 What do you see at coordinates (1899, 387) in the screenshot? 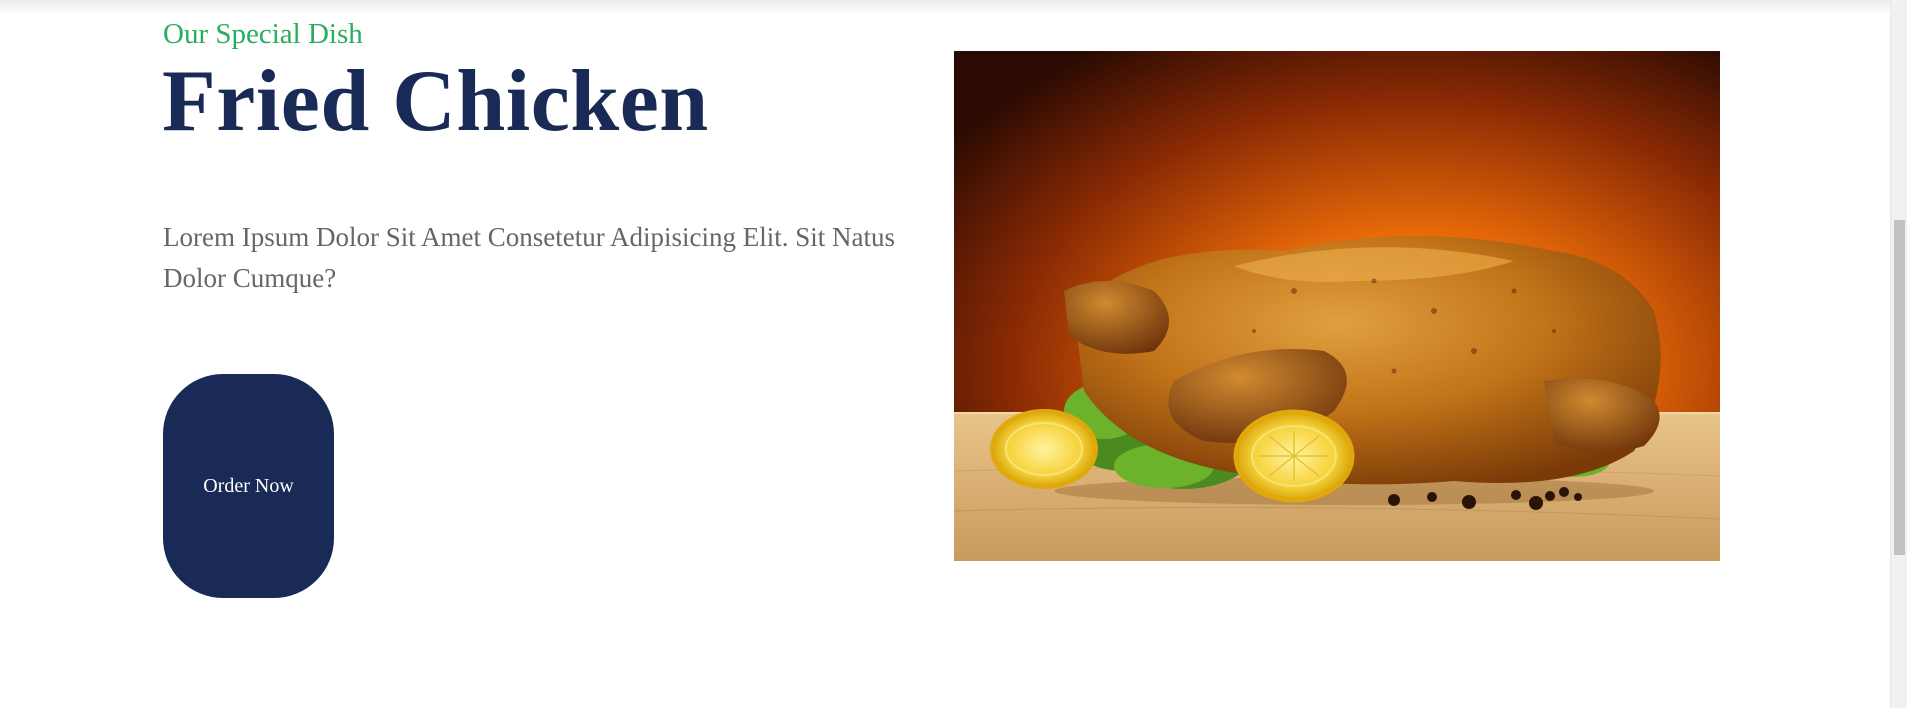
I see `scrollbar-thumb` at bounding box center [1899, 387].